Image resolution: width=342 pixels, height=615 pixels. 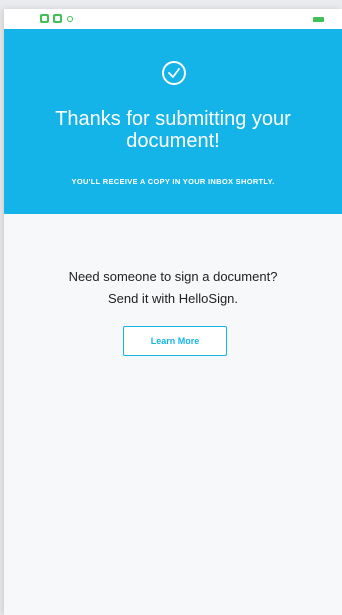 I want to click on learn-more-button: Learn More, so click(x=175, y=341).